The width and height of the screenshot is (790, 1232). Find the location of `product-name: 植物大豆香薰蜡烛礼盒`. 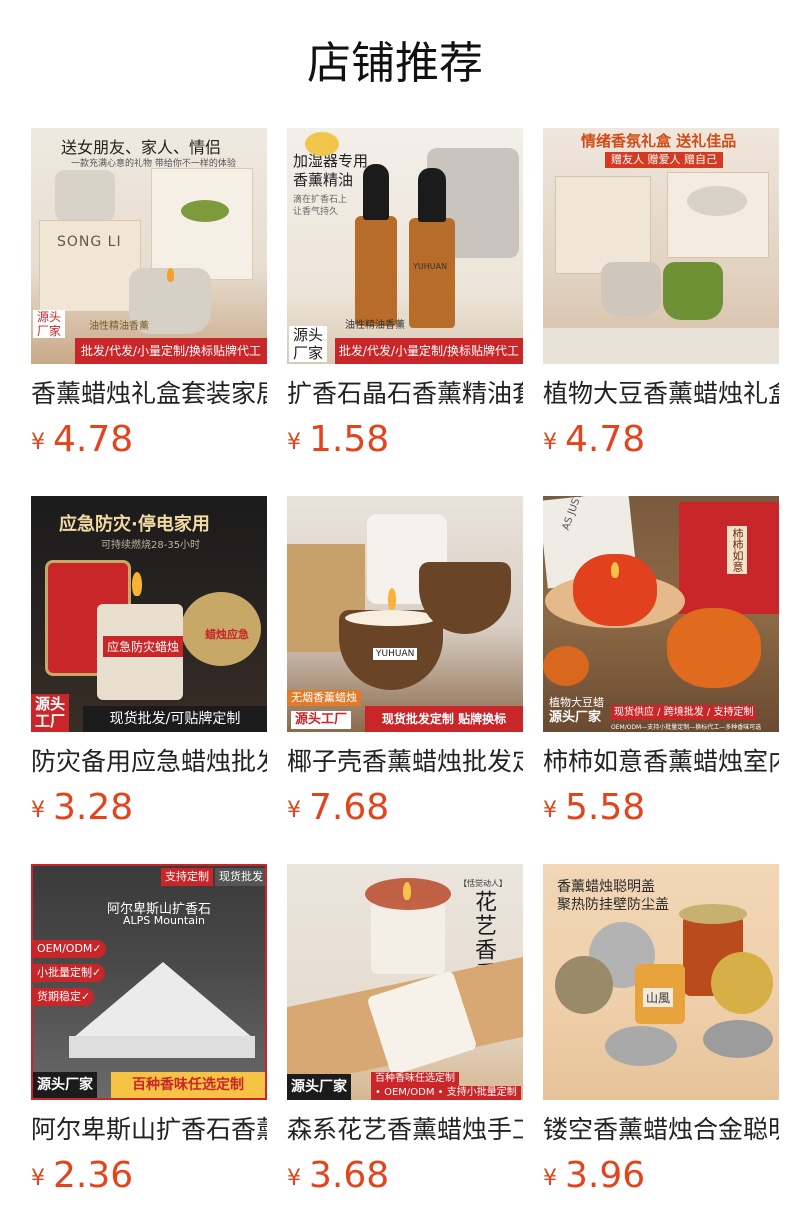

product-name: 植物大豆香薰蜡烛礼盒 is located at coordinates (661, 394).